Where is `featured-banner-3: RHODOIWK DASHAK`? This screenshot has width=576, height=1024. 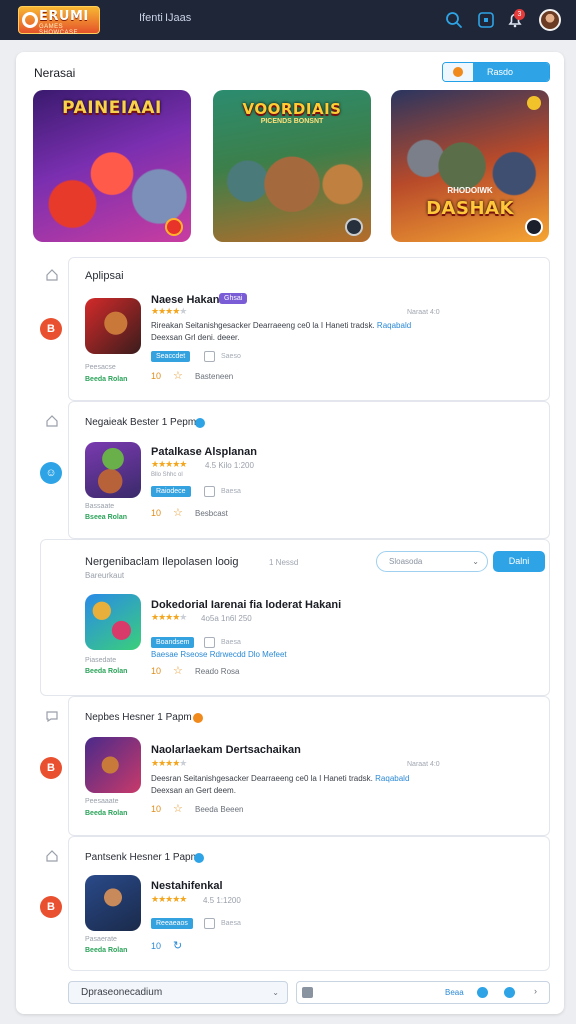 featured-banner-3: RHODOIWK DASHAK is located at coordinates (470, 166).